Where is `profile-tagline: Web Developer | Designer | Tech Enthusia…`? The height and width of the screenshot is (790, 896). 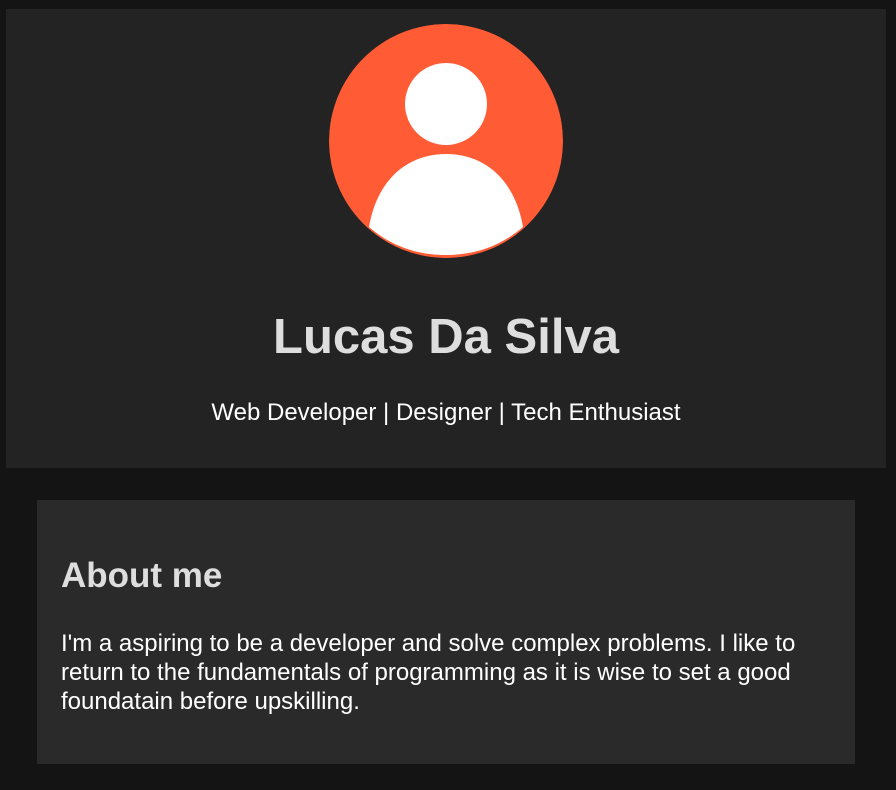 profile-tagline: Web Developer | Designer | Tech Enthusia… is located at coordinates (446, 412).